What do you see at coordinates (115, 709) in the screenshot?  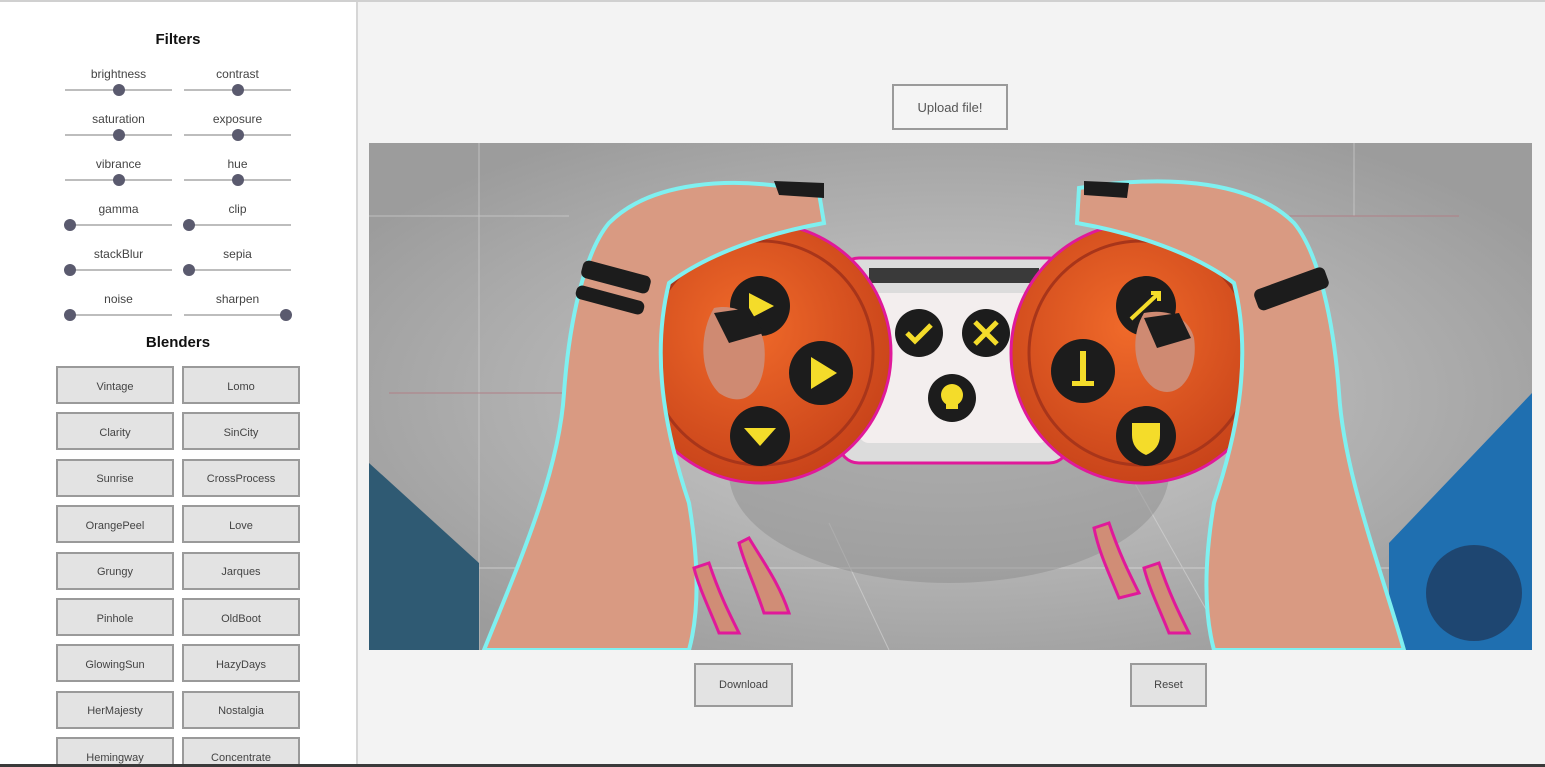 I see `blender-hermajesty-button: HerMajesty` at bounding box center [115, 709].